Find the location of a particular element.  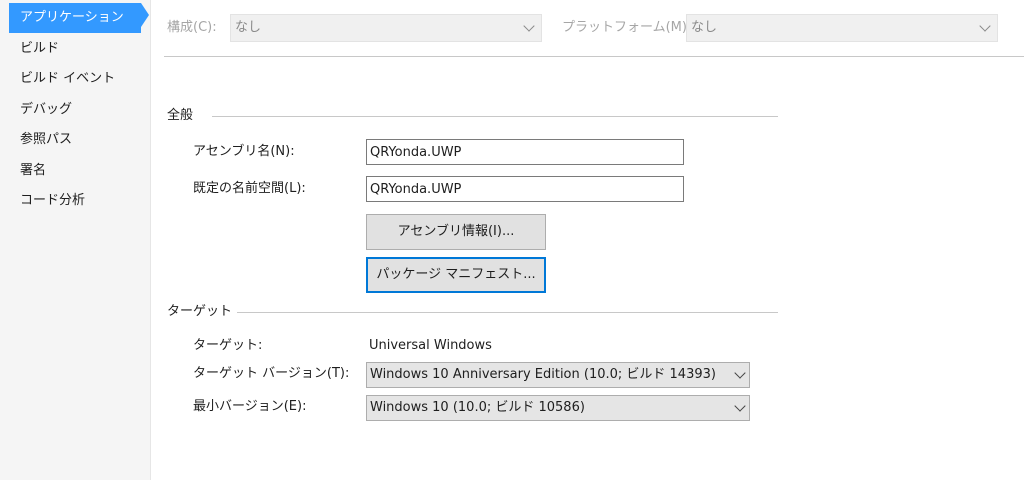

assembly-name-label: アセンブリ名(N): is located at coordinates (244, 151).